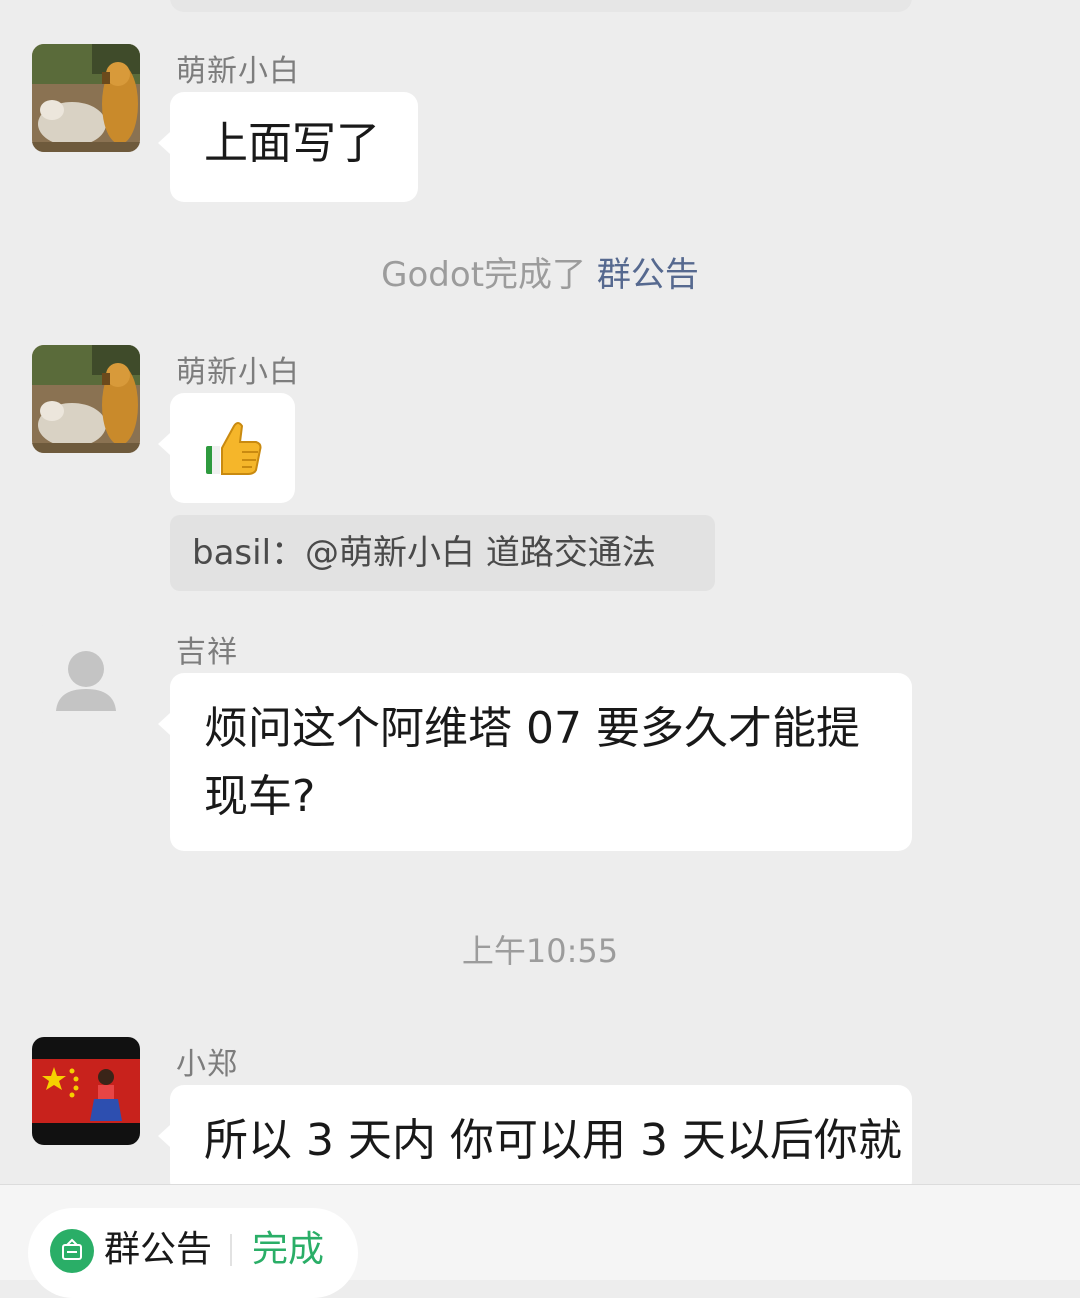 The image size is (1080, 1298). I want to click on person-placeholder-icon, so click(86, 681).